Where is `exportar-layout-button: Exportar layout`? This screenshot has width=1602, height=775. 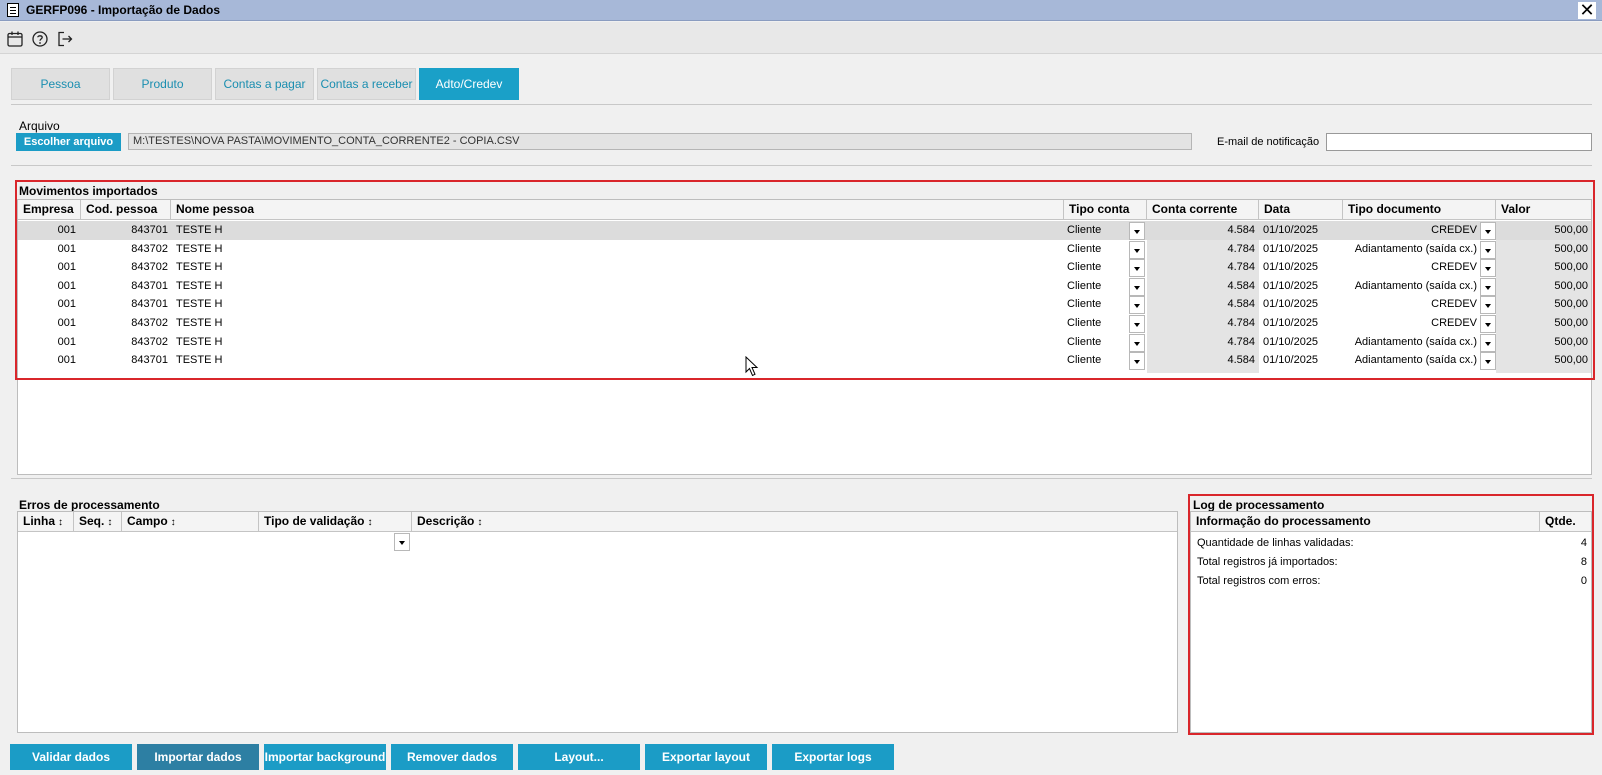
exportar-layout-button: Exportar layout is located at coordinates (706, 757).